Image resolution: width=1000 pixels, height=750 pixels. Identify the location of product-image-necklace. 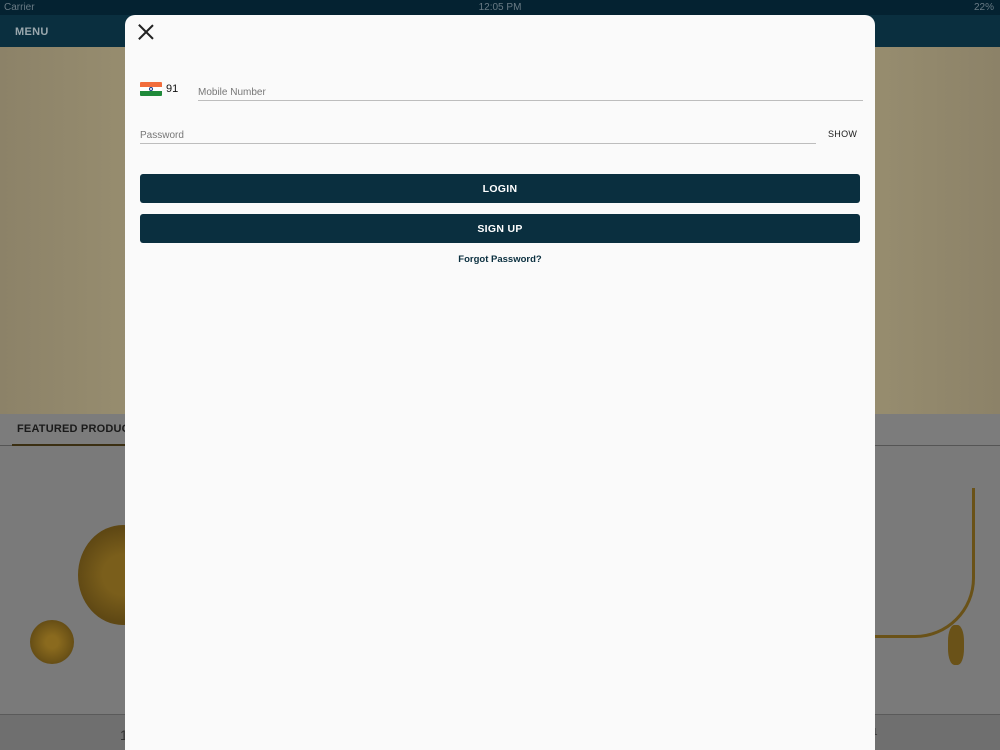
(925, 563).